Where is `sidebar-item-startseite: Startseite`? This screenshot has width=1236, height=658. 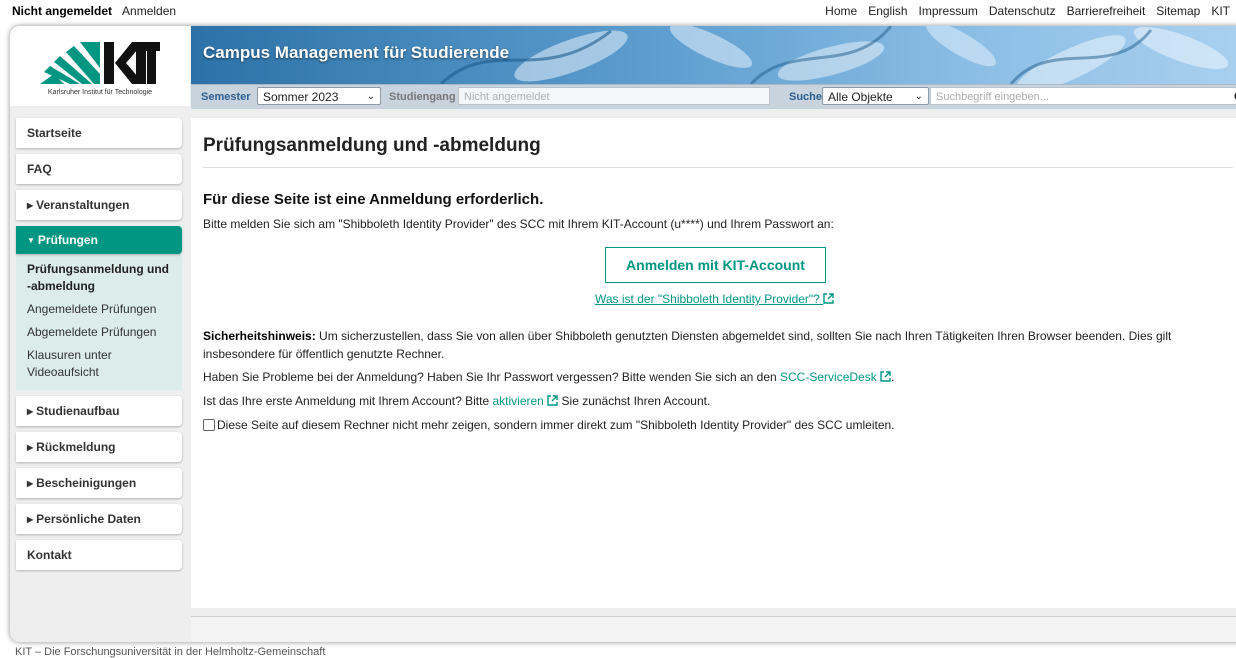 sidebar-item-startseite: Startseite is located at coordinates (99, 133).